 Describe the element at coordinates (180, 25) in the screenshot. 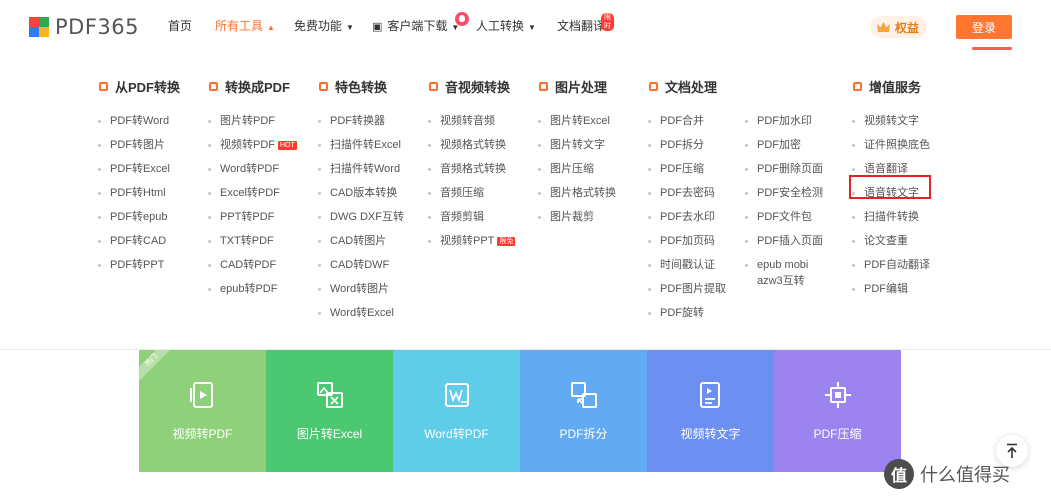

I see `nav-home: 首页` at that location.